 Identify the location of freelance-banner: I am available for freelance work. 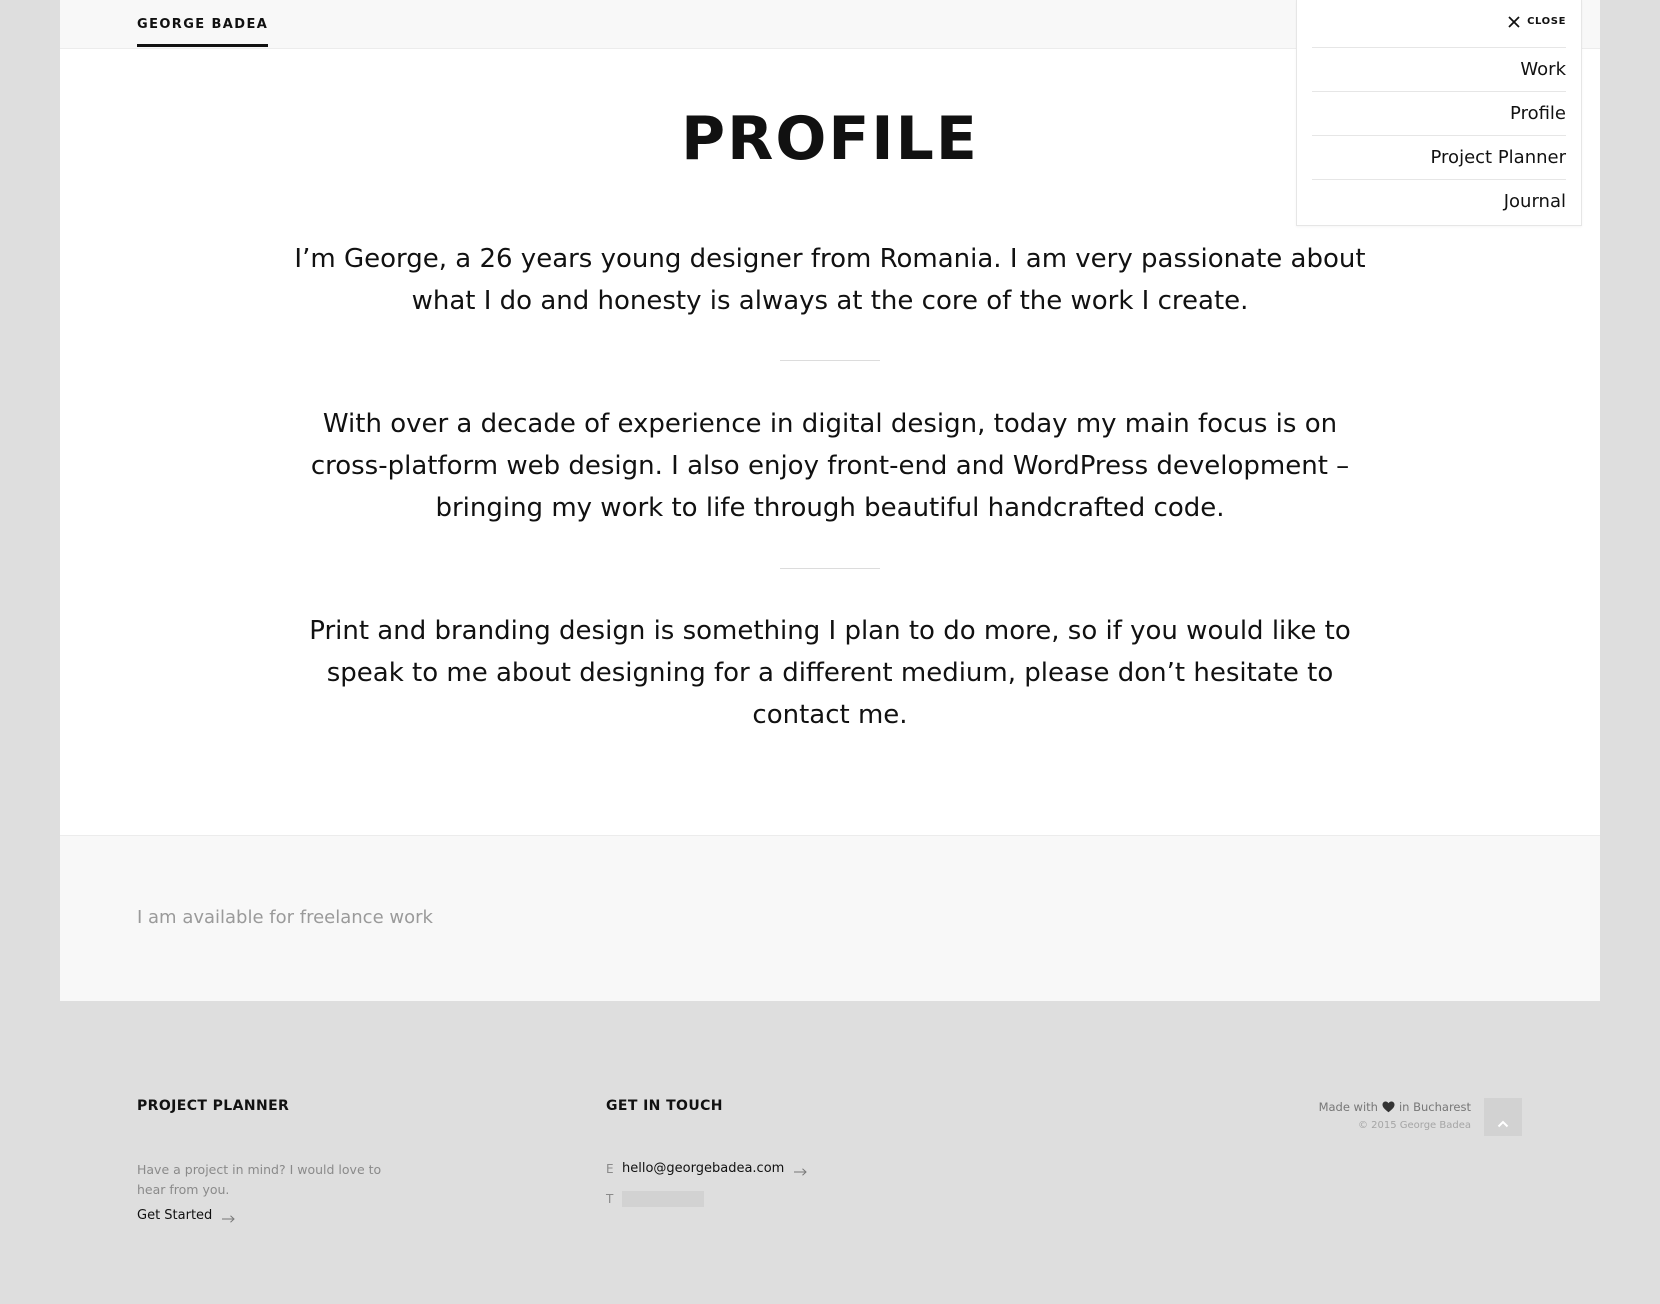
(830, 918).